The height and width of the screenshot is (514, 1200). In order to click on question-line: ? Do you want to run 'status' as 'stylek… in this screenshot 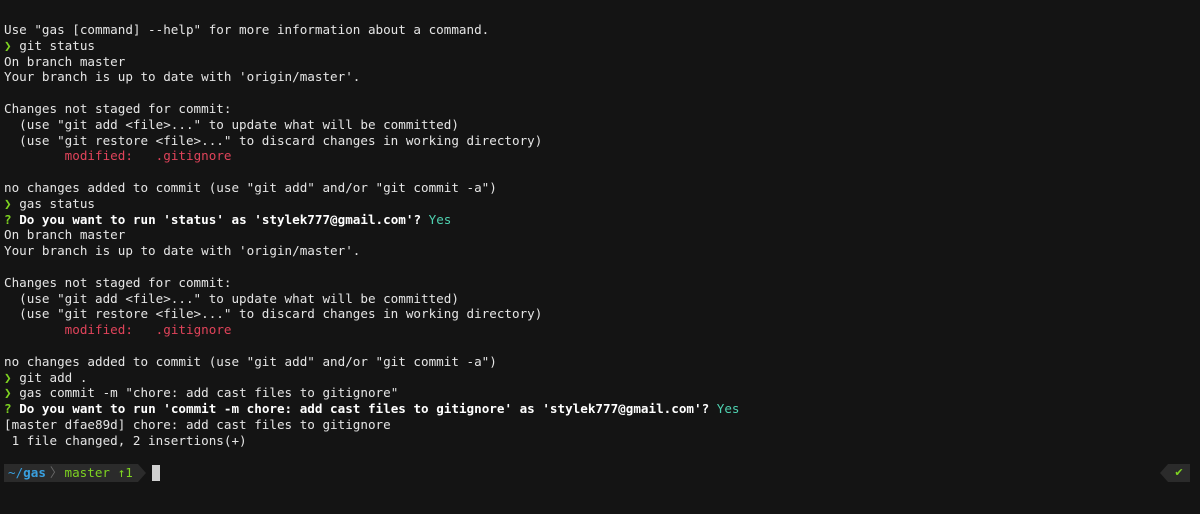, I will do `click(602, 220)`.